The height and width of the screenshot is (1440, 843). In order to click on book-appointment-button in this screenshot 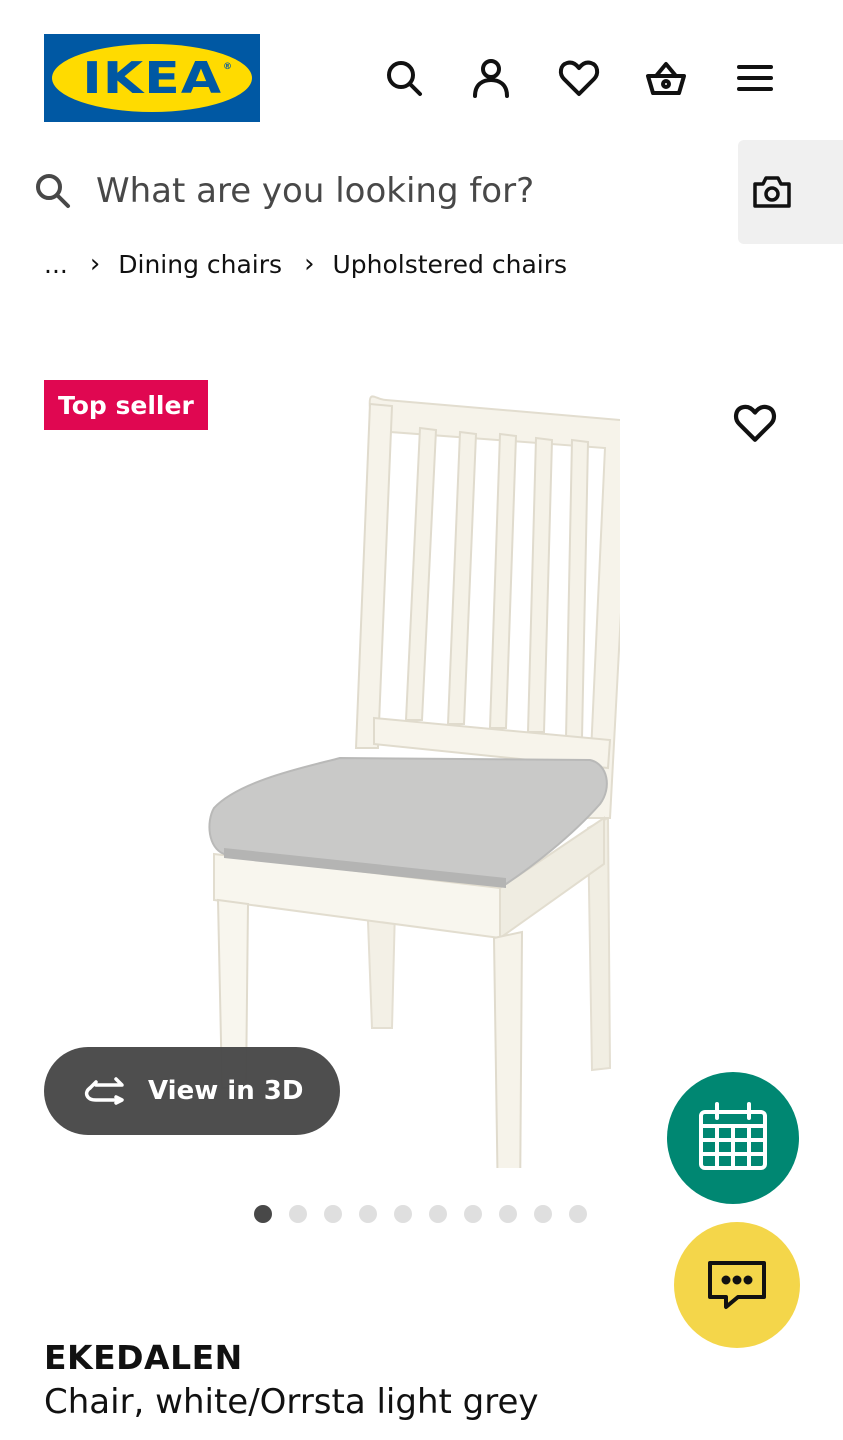, I will do `click(733, 1138)`.